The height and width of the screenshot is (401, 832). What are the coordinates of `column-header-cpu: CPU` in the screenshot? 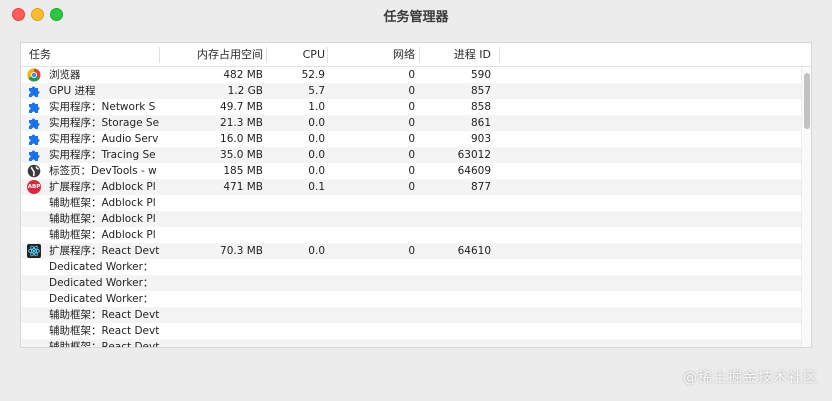 It's located at (304, 55).